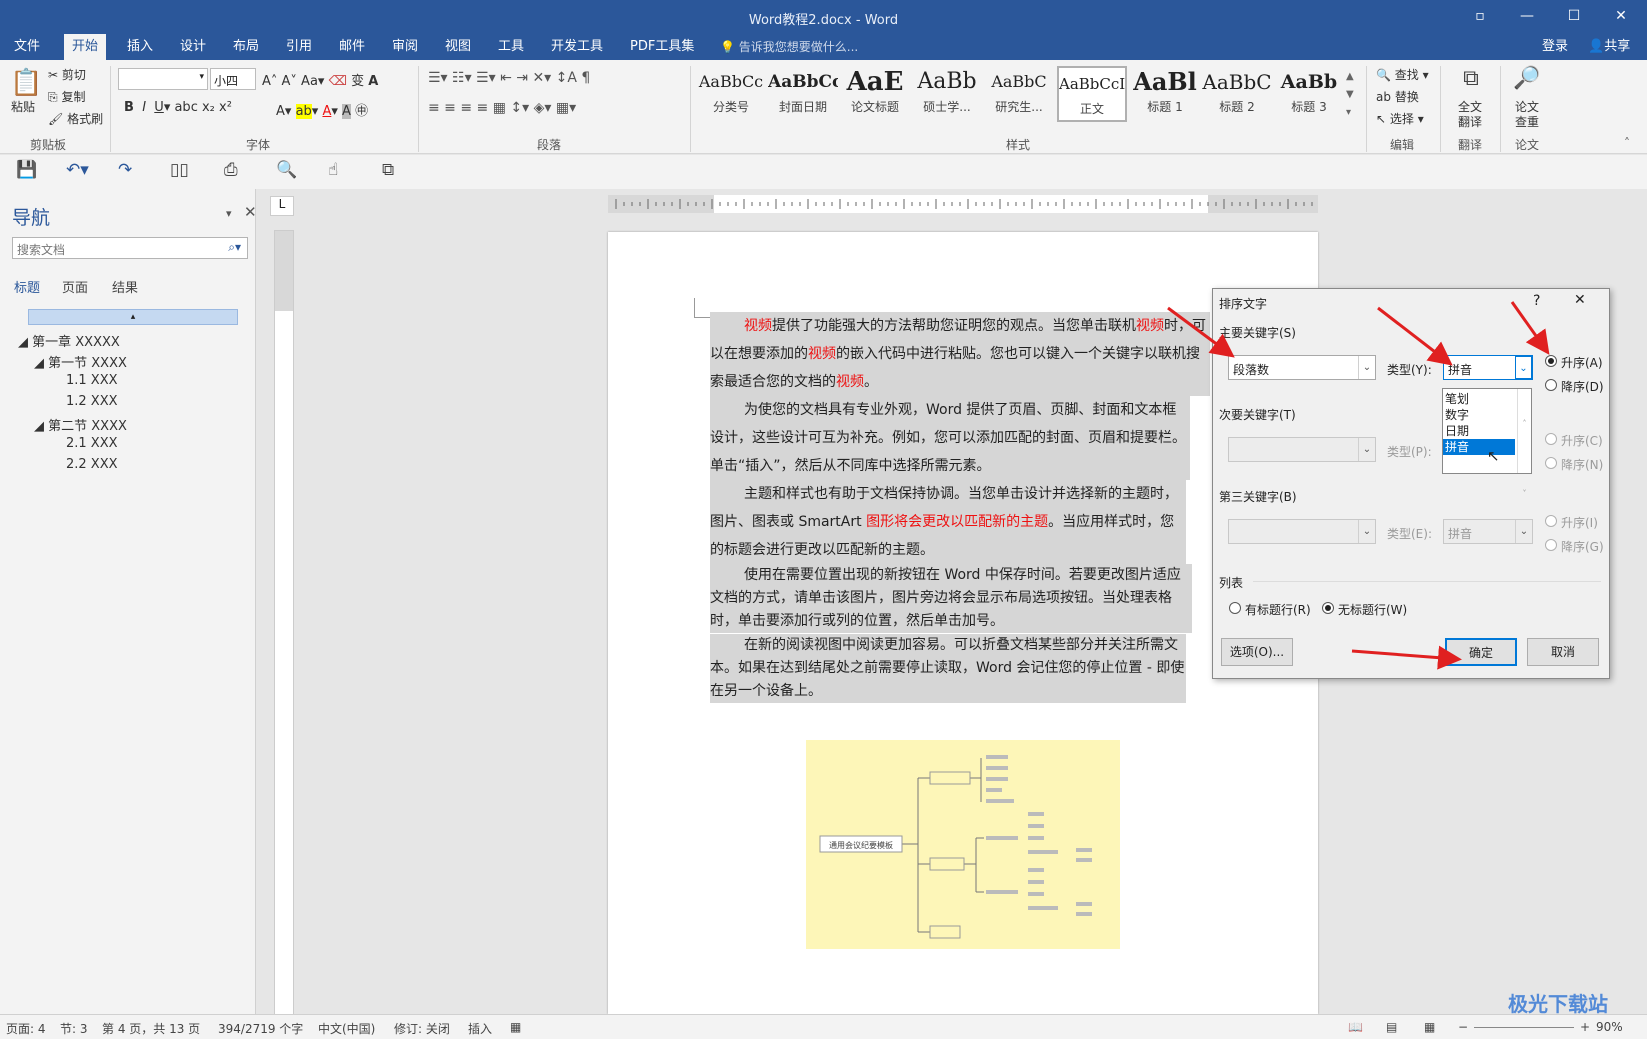 Image resolution: width=1647 pixels, height=1039 pixels. Describe the element at coordinates (511, 47) in the screenshot. I see `tab-tools: 工具` at that location.